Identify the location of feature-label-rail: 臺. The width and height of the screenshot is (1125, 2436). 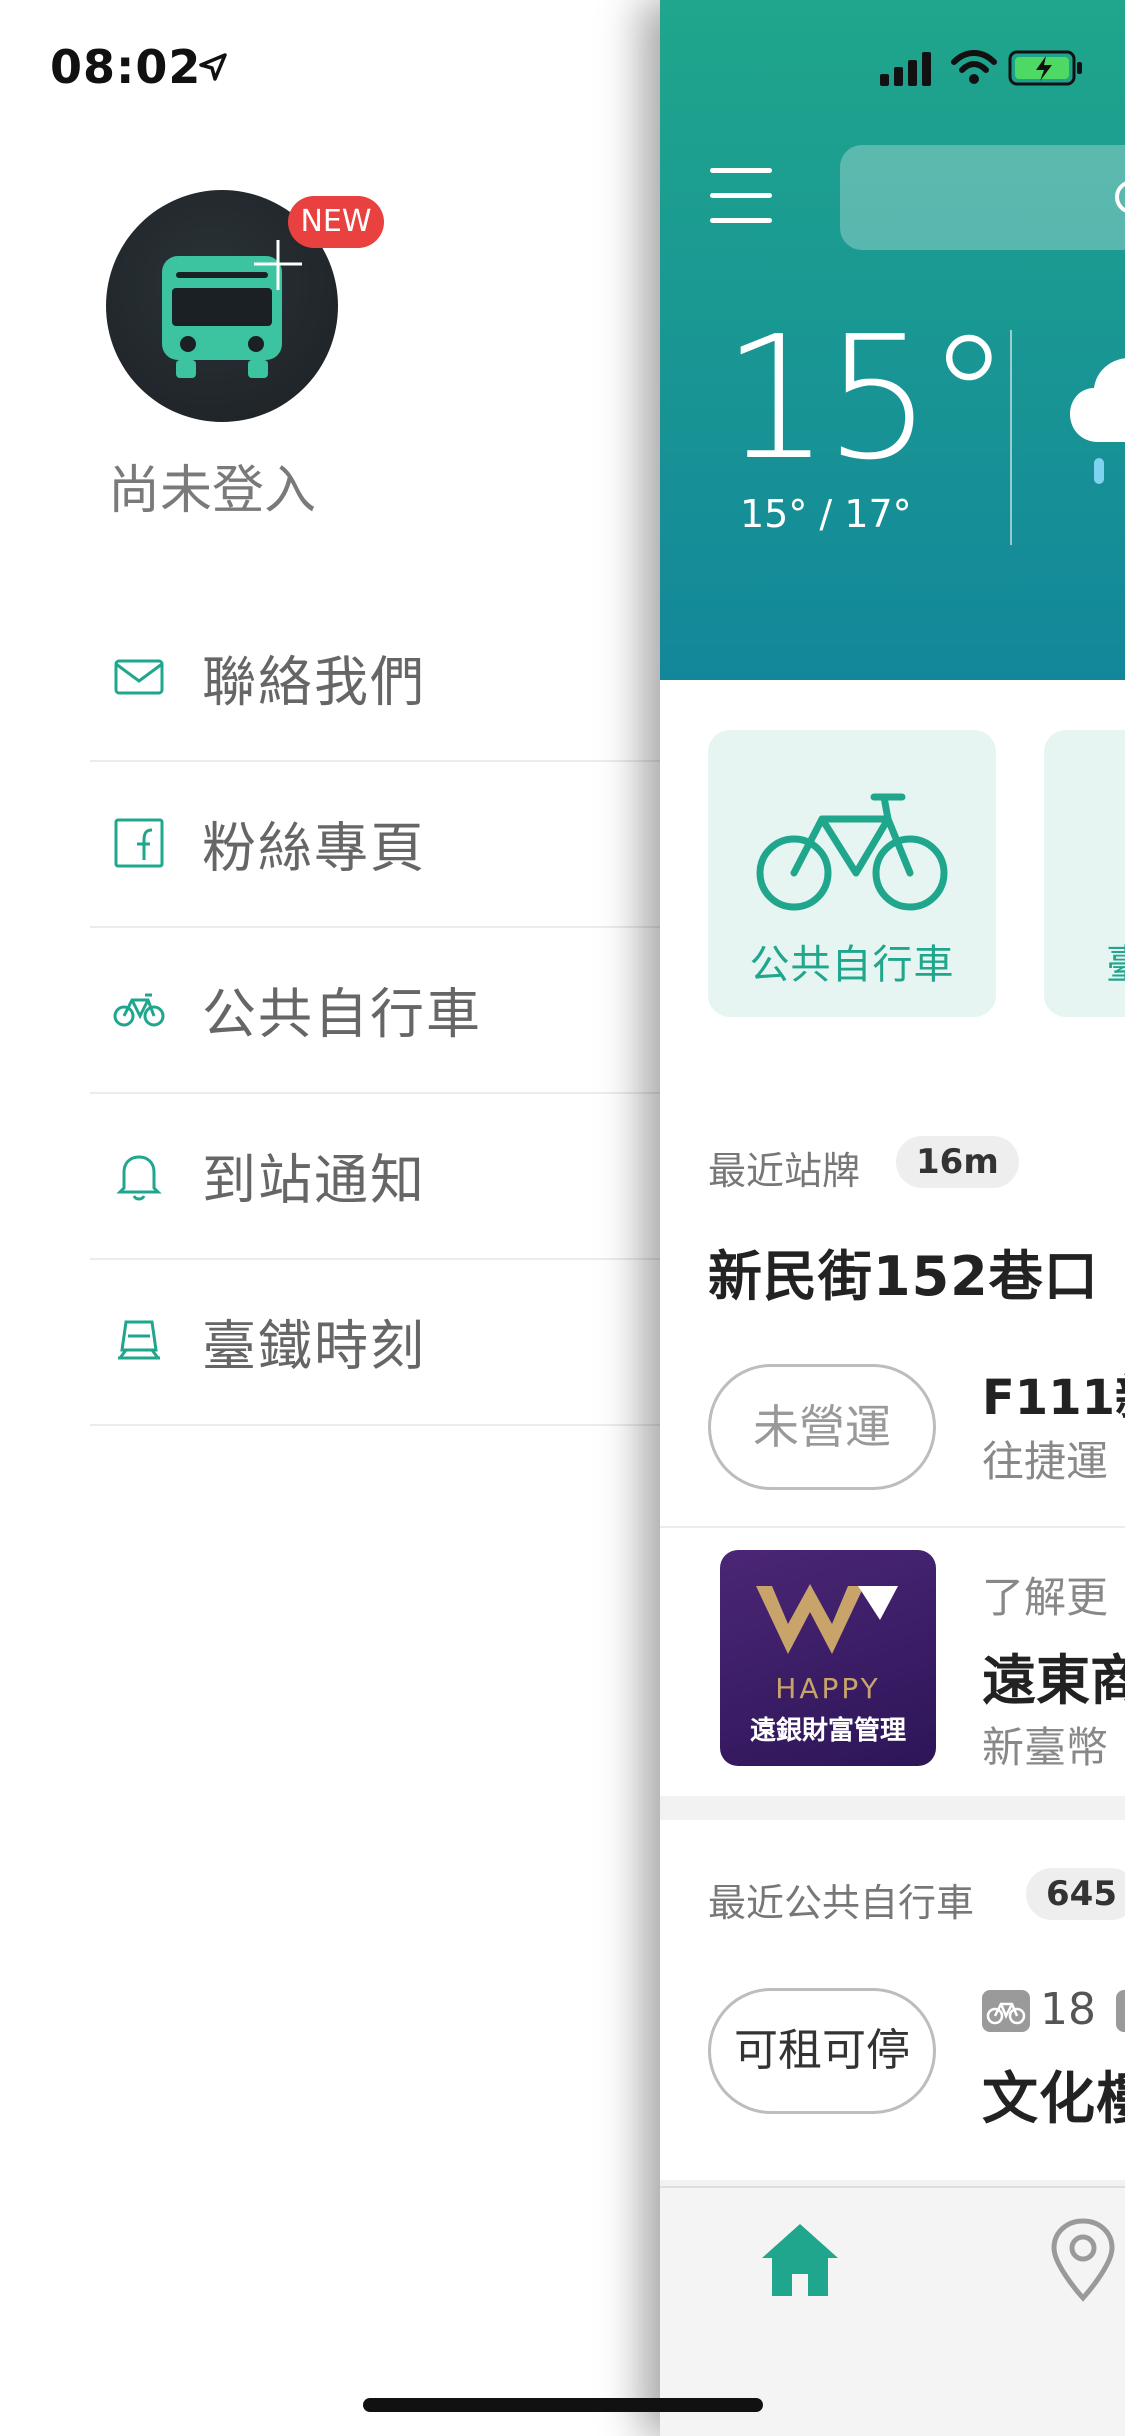
(1115, 961).